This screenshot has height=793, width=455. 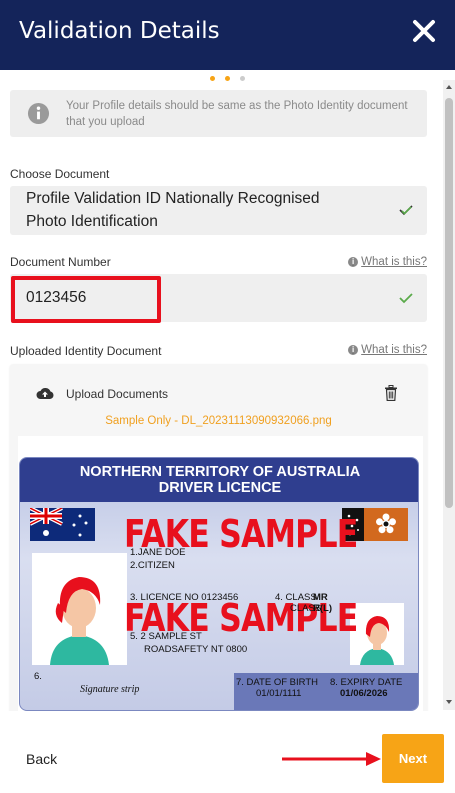 What do you see at coordinates (196, 649) in the screenshot?
I see `licence-address-2: ROADSAFETY NT 0800` at bounding box center [196, 649].